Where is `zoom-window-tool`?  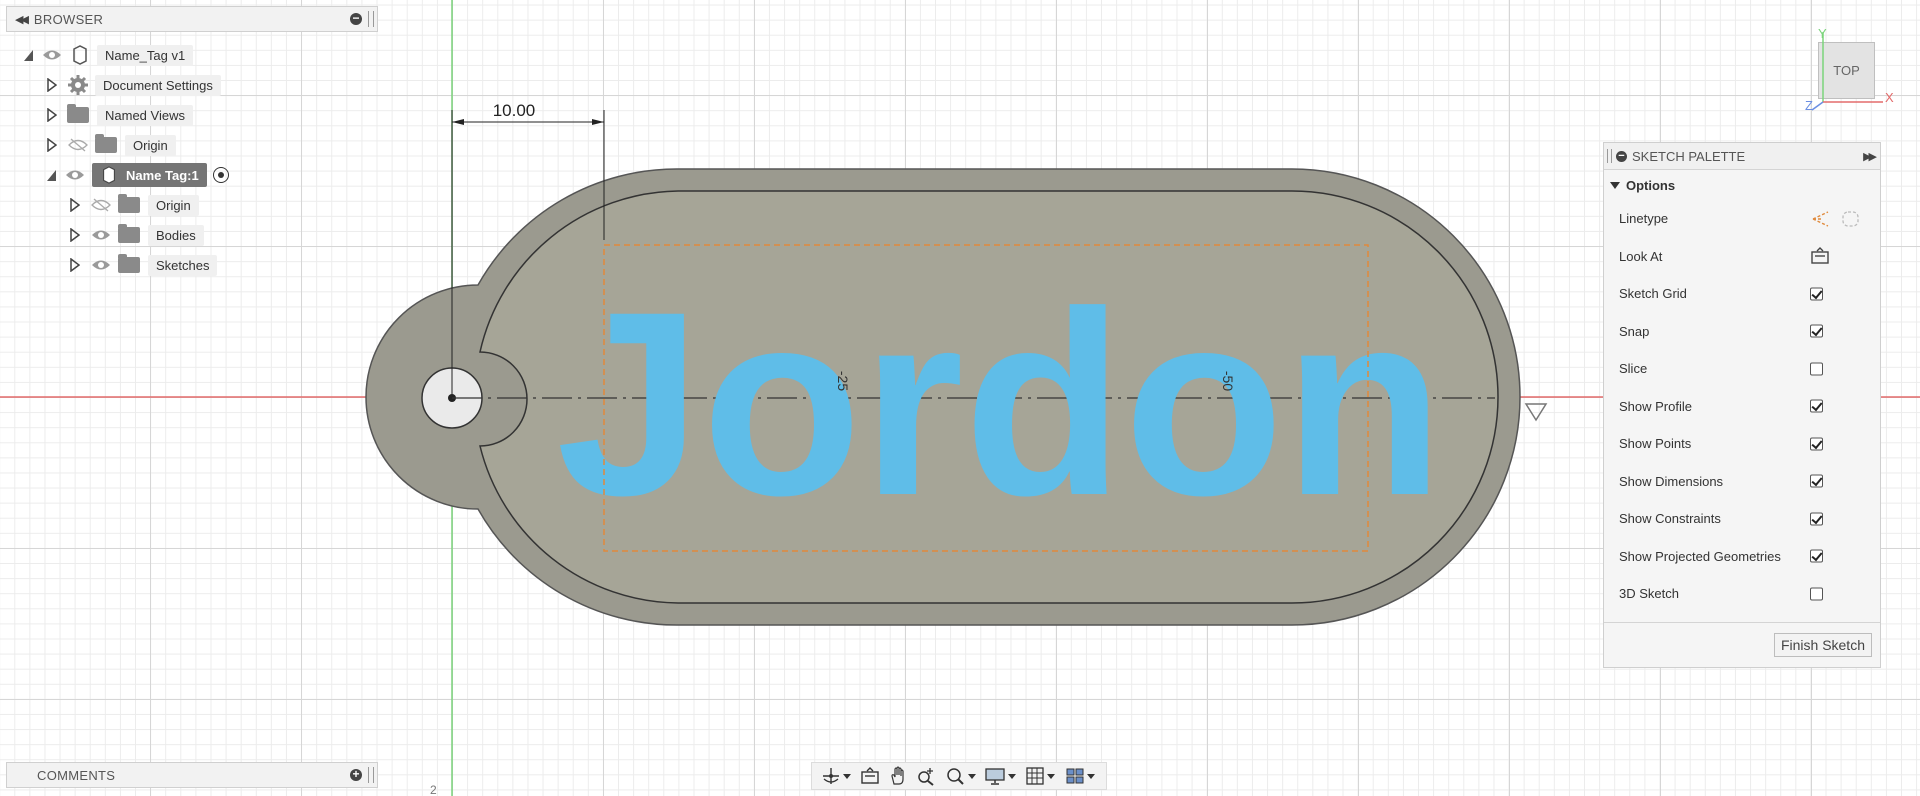
zoom-window-tool is located at coordinates (960, 776).